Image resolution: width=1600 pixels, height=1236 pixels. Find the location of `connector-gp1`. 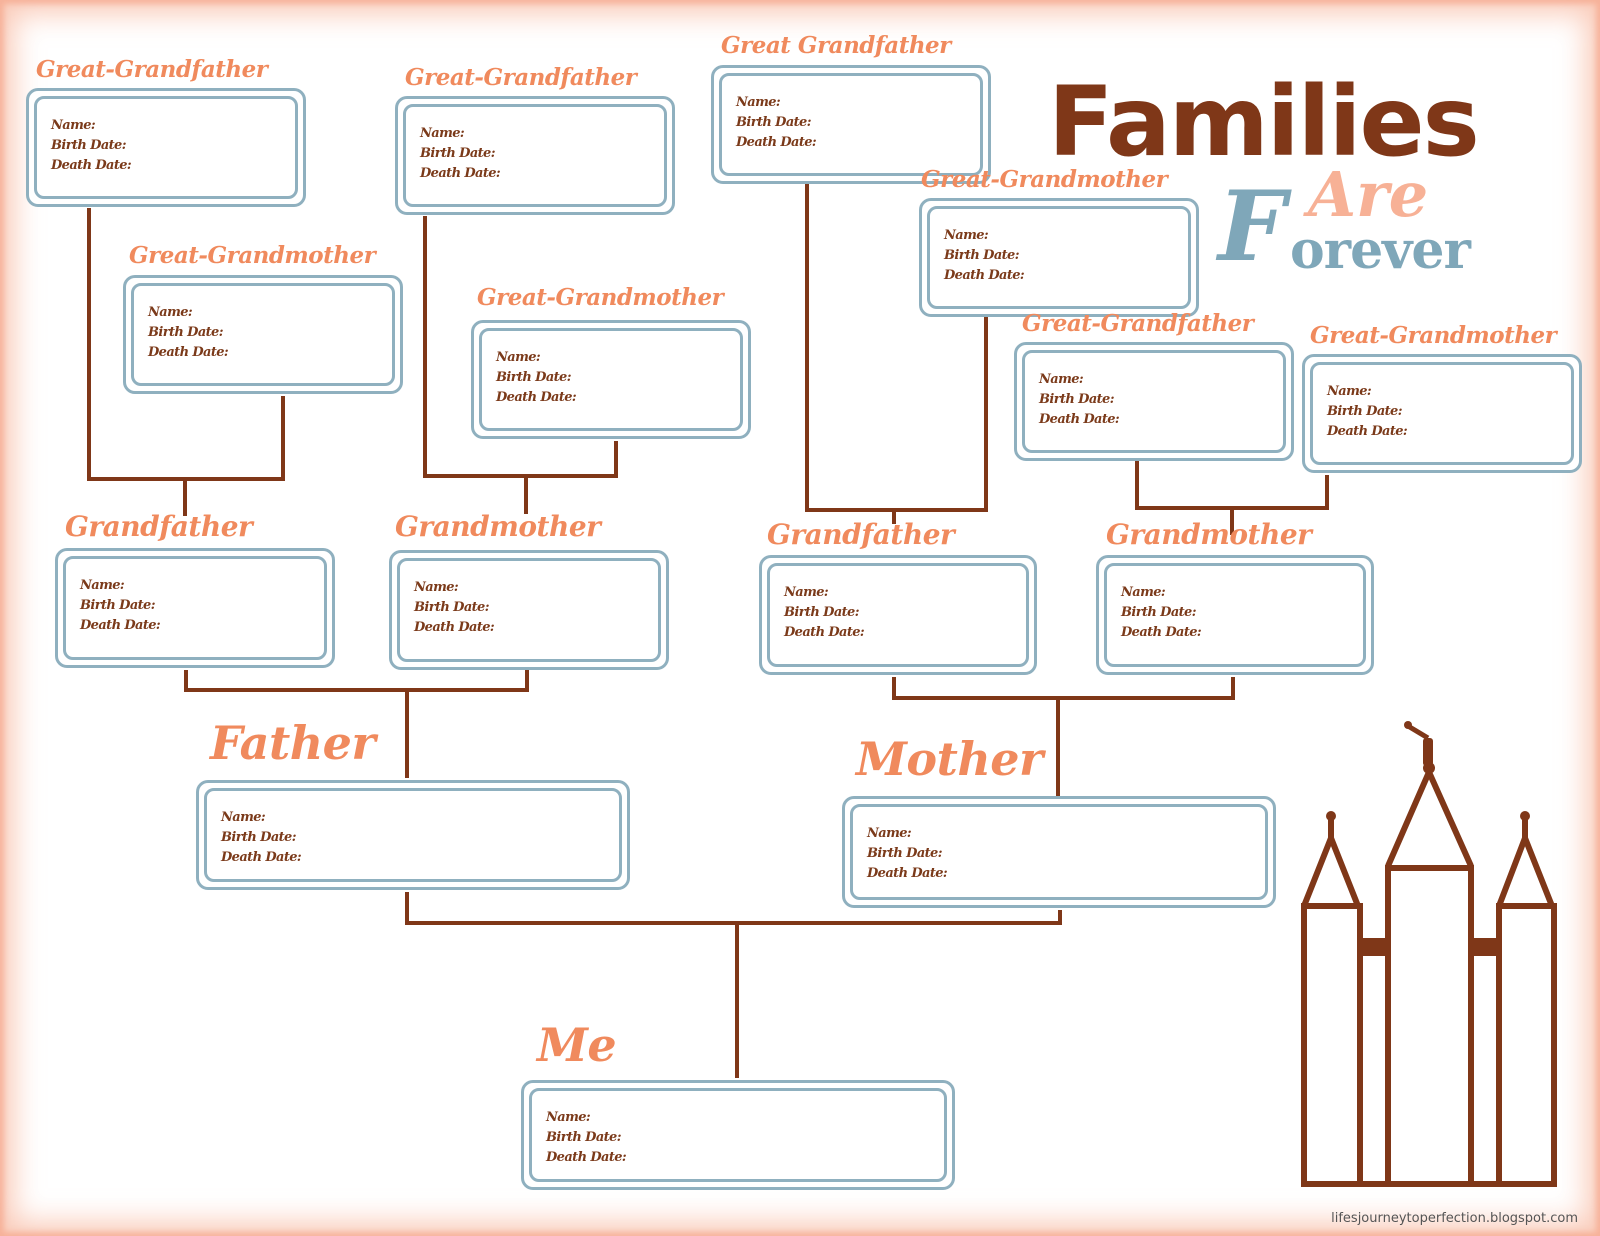

connector-gp1 is located at coordinates (356, 681).